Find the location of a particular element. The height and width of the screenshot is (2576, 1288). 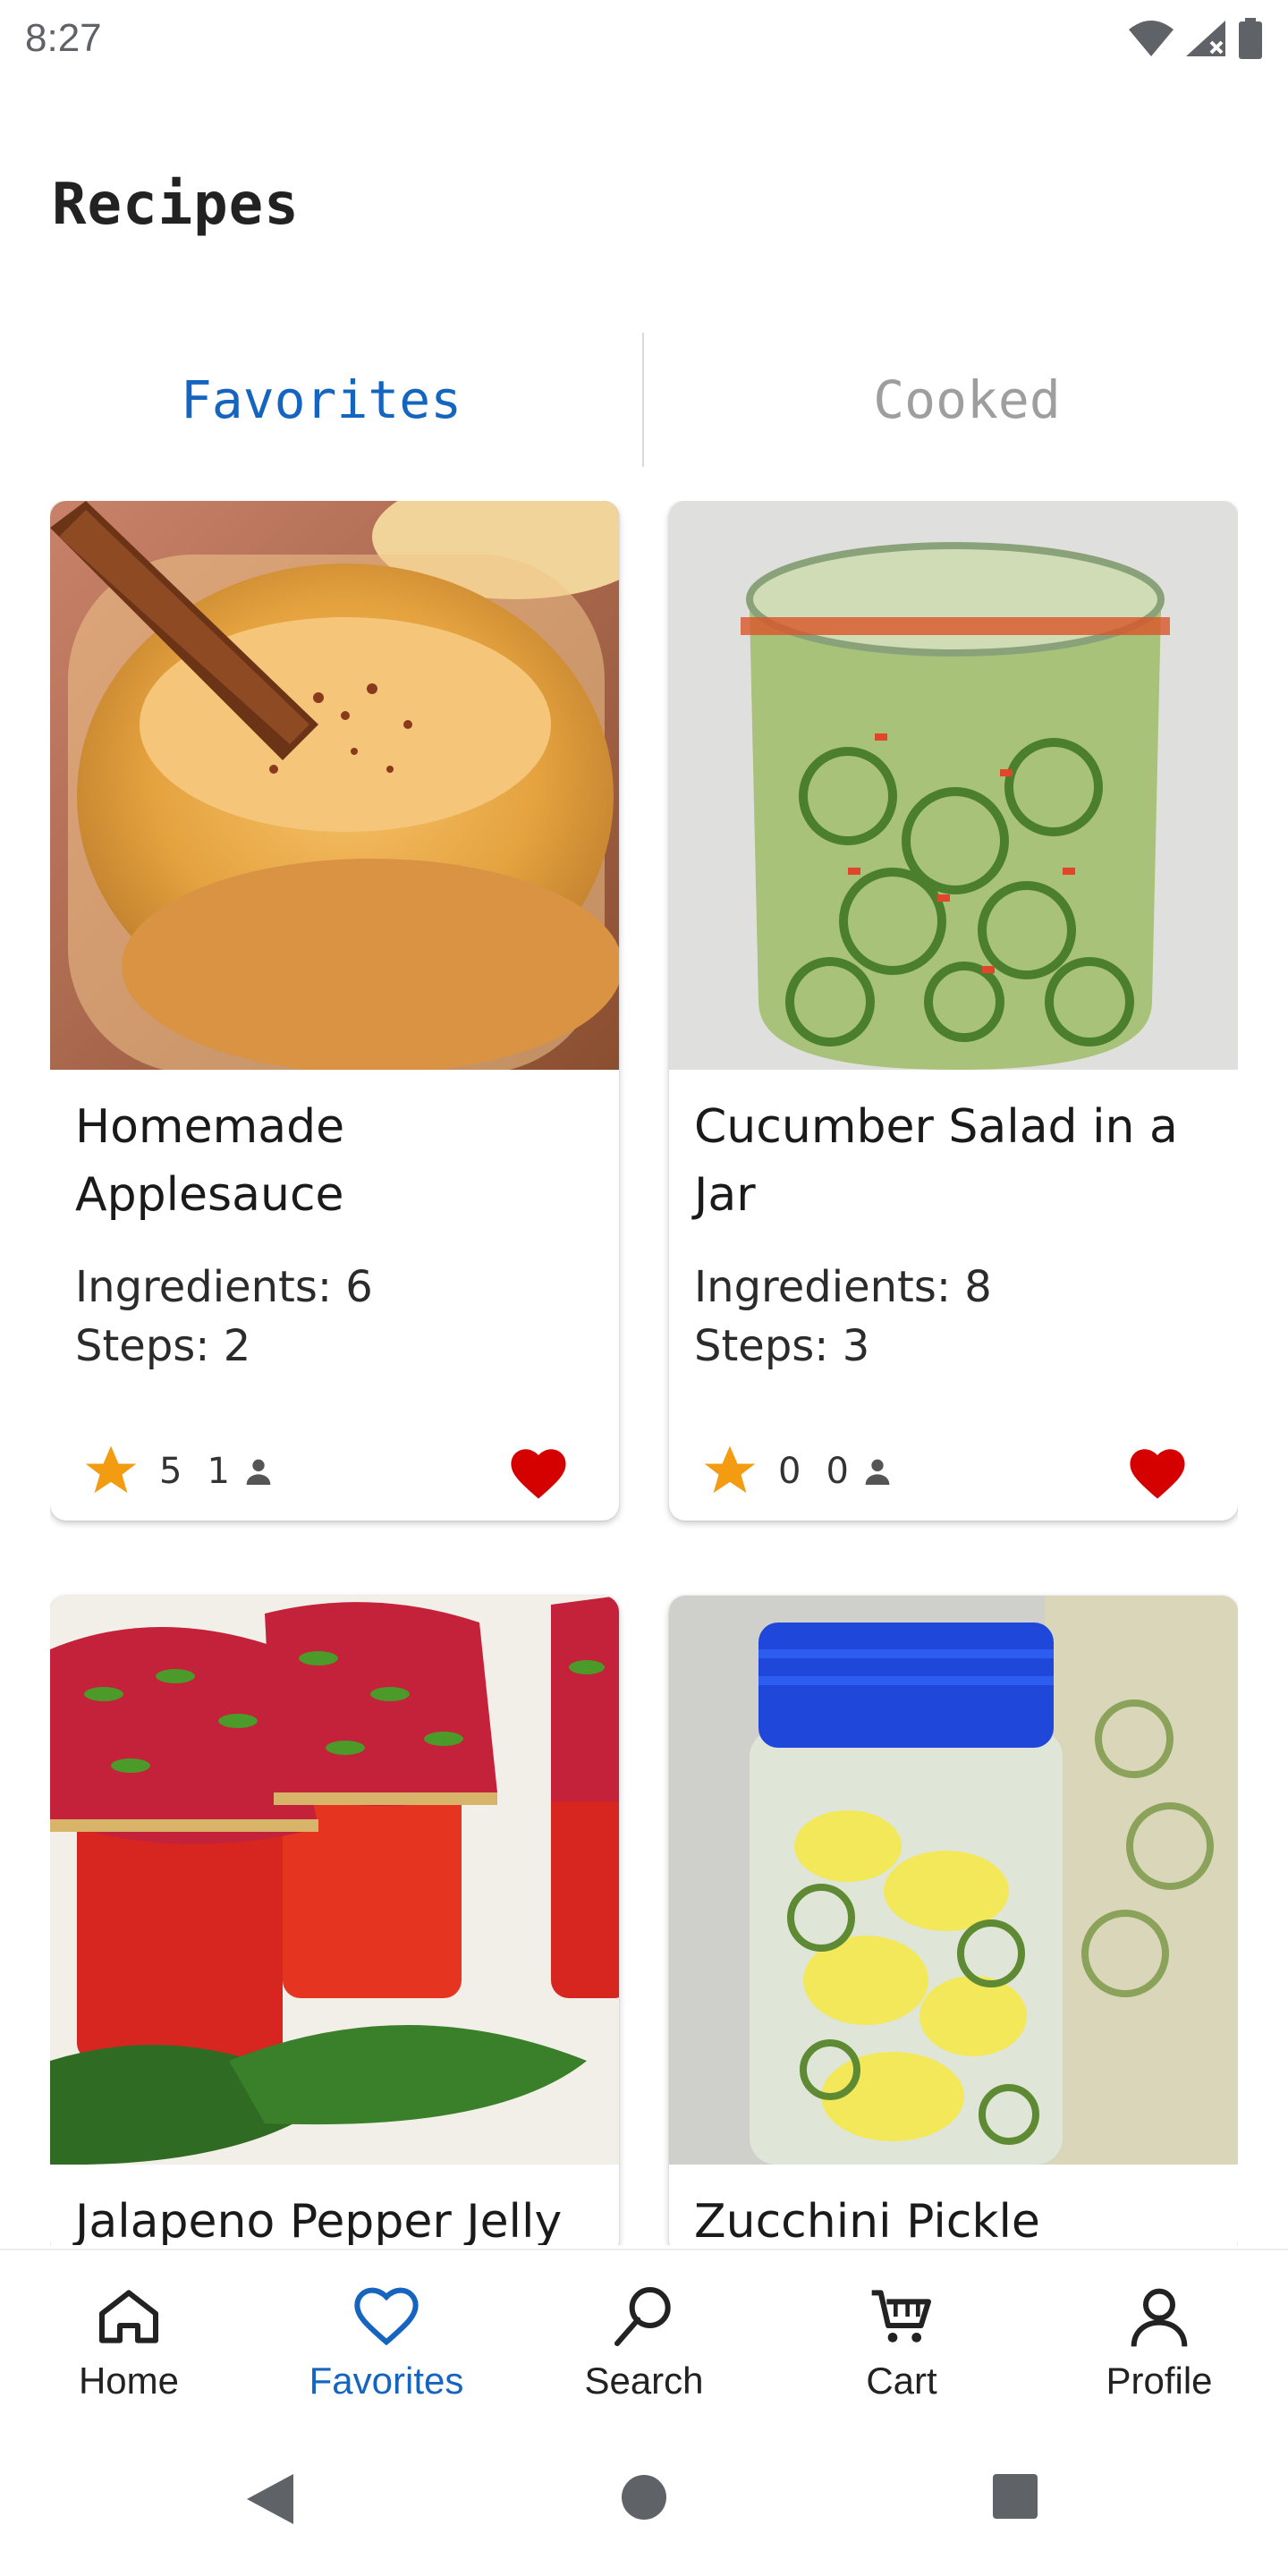

recipe-title: Jalapeno Pepper Jelly is located at coordinates (319, 2220).